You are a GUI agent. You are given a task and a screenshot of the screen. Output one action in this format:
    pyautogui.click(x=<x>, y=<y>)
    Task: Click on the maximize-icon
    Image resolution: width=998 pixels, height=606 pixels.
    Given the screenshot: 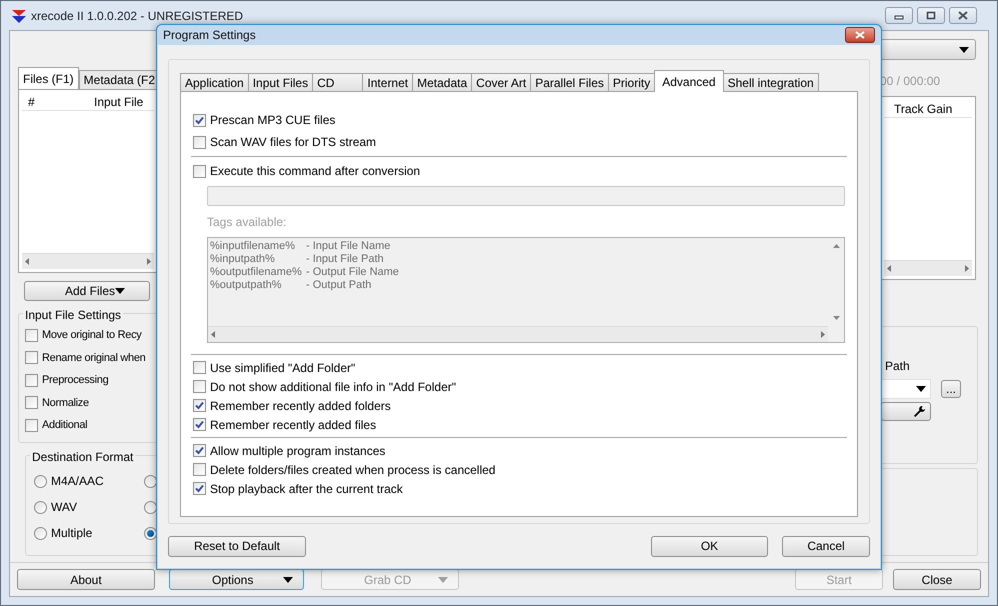 What is the action you would take?
    pyautogui.click(x=931, y=15)
    